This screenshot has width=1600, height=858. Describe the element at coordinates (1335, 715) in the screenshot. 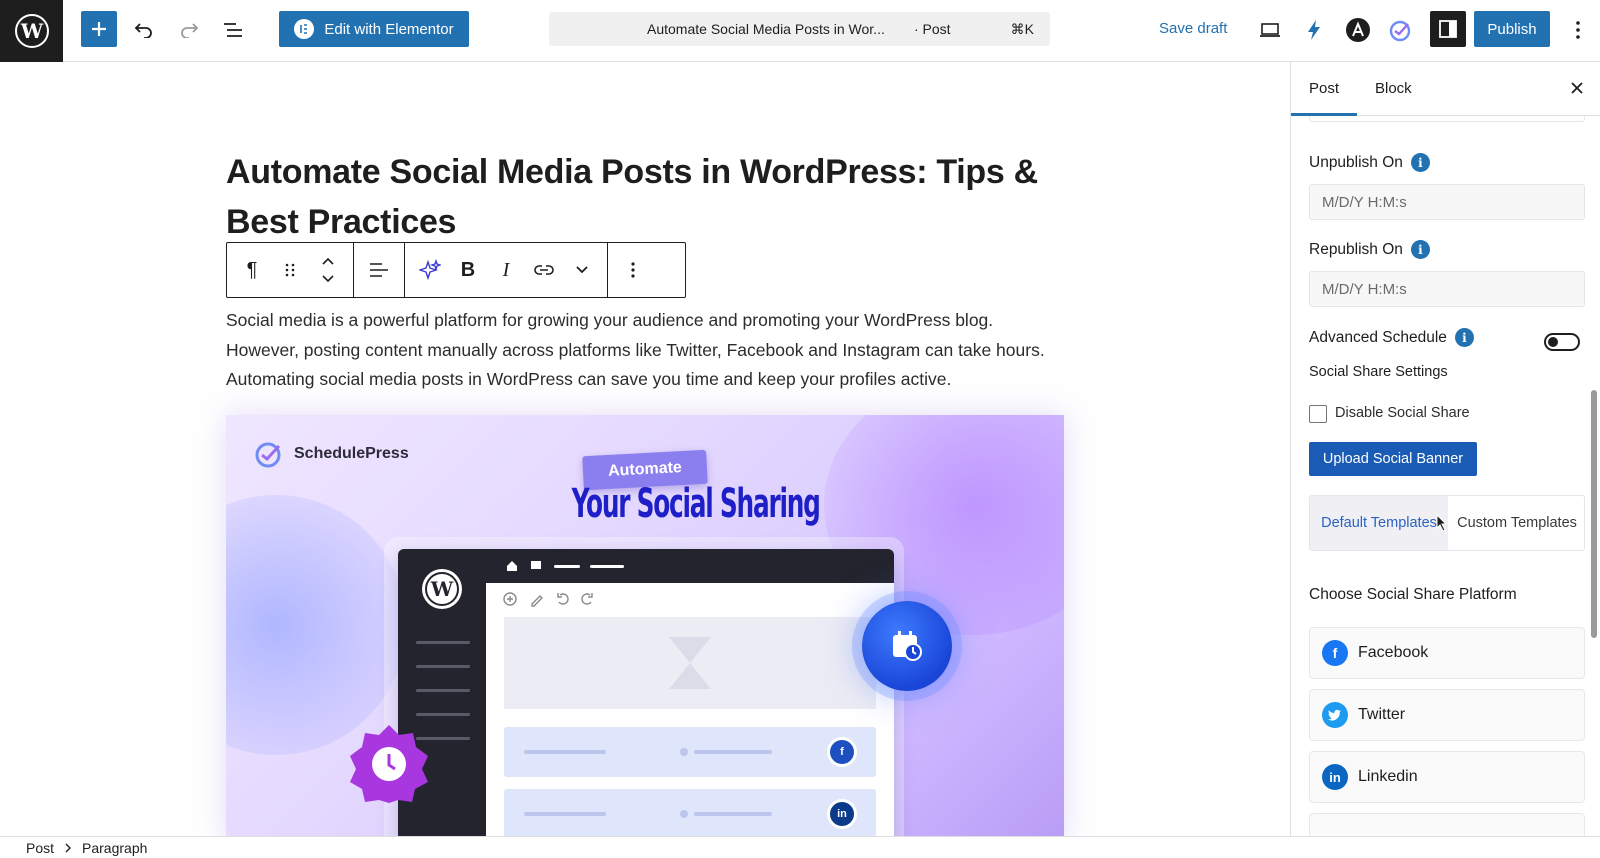

I see `twitter-icon` at that location.